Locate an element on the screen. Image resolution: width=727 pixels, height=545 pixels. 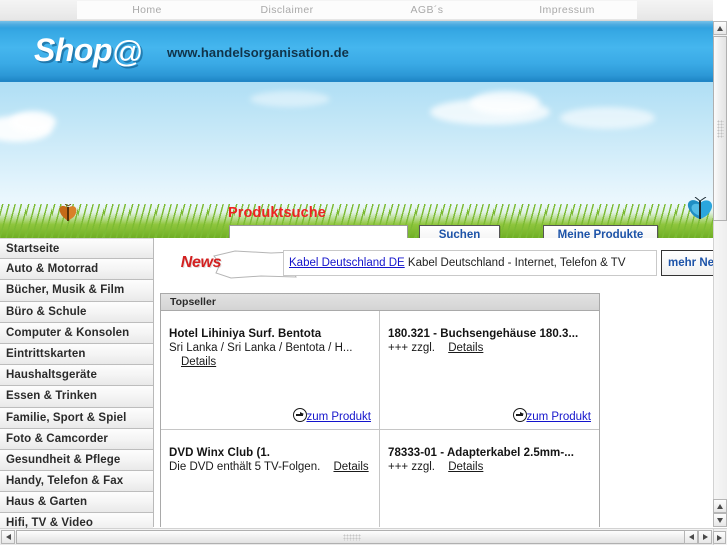
horizontal-scrollbar is located at coordinates (356, 536).